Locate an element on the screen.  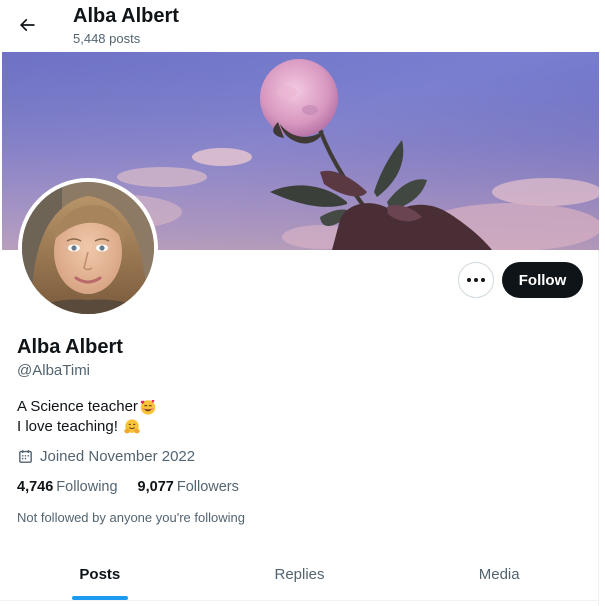
calendar-icon is located at coordinates (25, 456).